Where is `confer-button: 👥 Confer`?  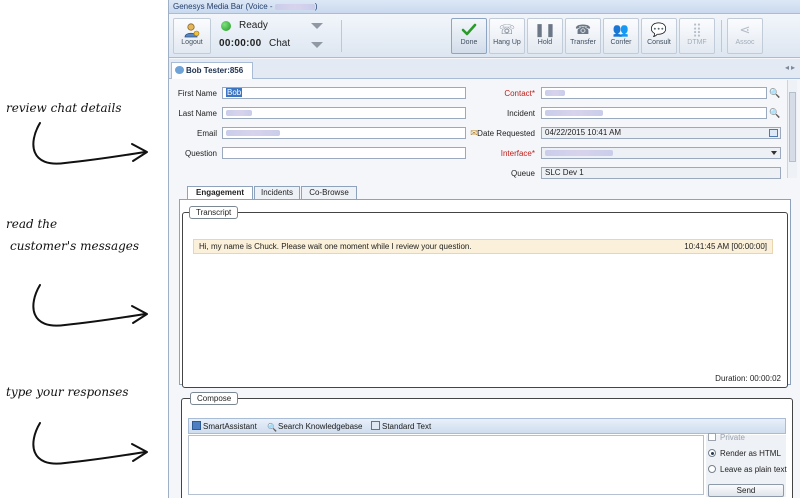
confer-button: 👥 Confer is located at coordinates (621, 36).